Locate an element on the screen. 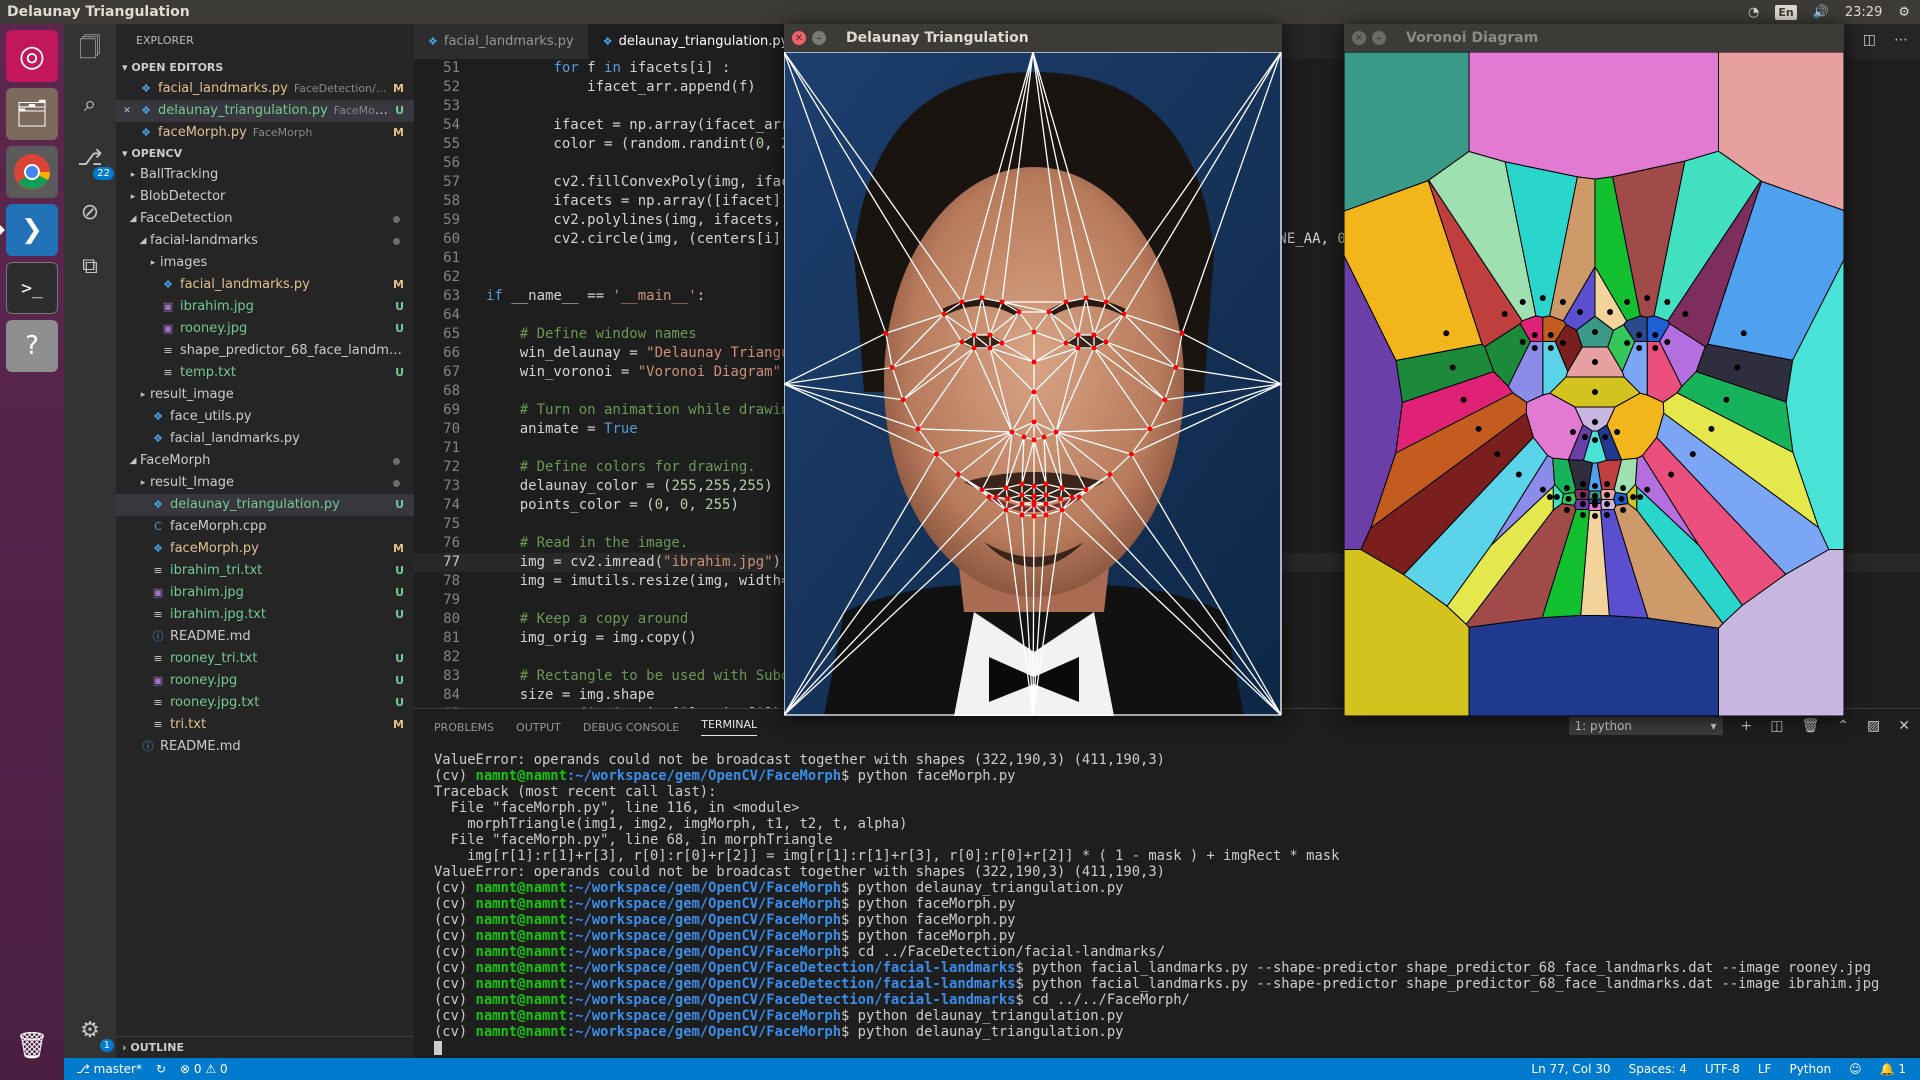 The width and height of the screenshot is (1920, 1080). system-gear-icon: ⚙ is located at coordinates (1904, 12).